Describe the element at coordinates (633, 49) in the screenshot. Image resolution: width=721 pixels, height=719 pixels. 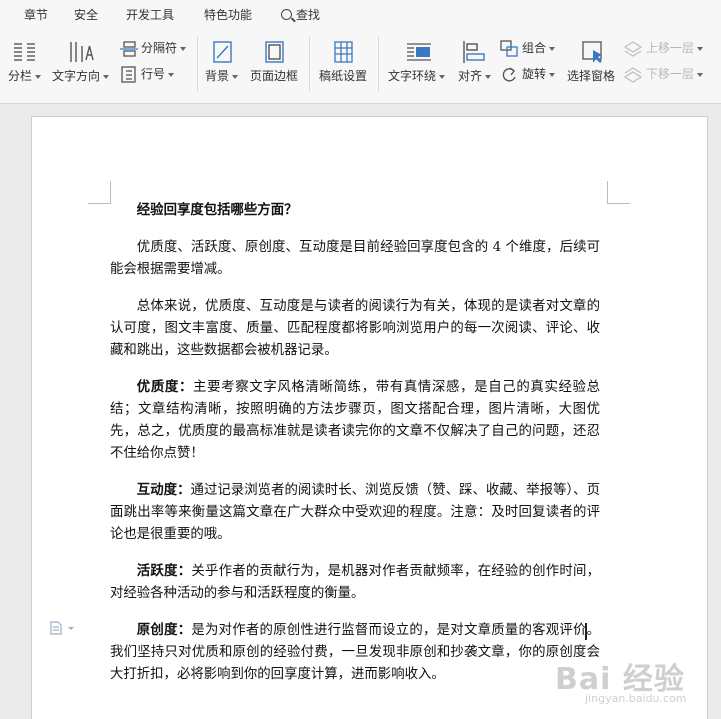
I see `bring-forward-icon` at that location.